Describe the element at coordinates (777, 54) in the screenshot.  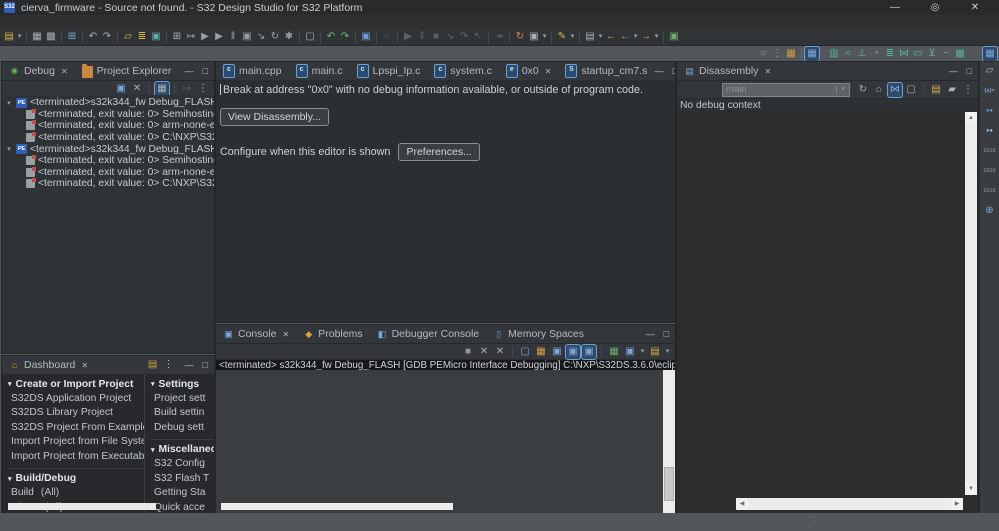
I see `view-menu-dots-icon: ⋮` at that location.